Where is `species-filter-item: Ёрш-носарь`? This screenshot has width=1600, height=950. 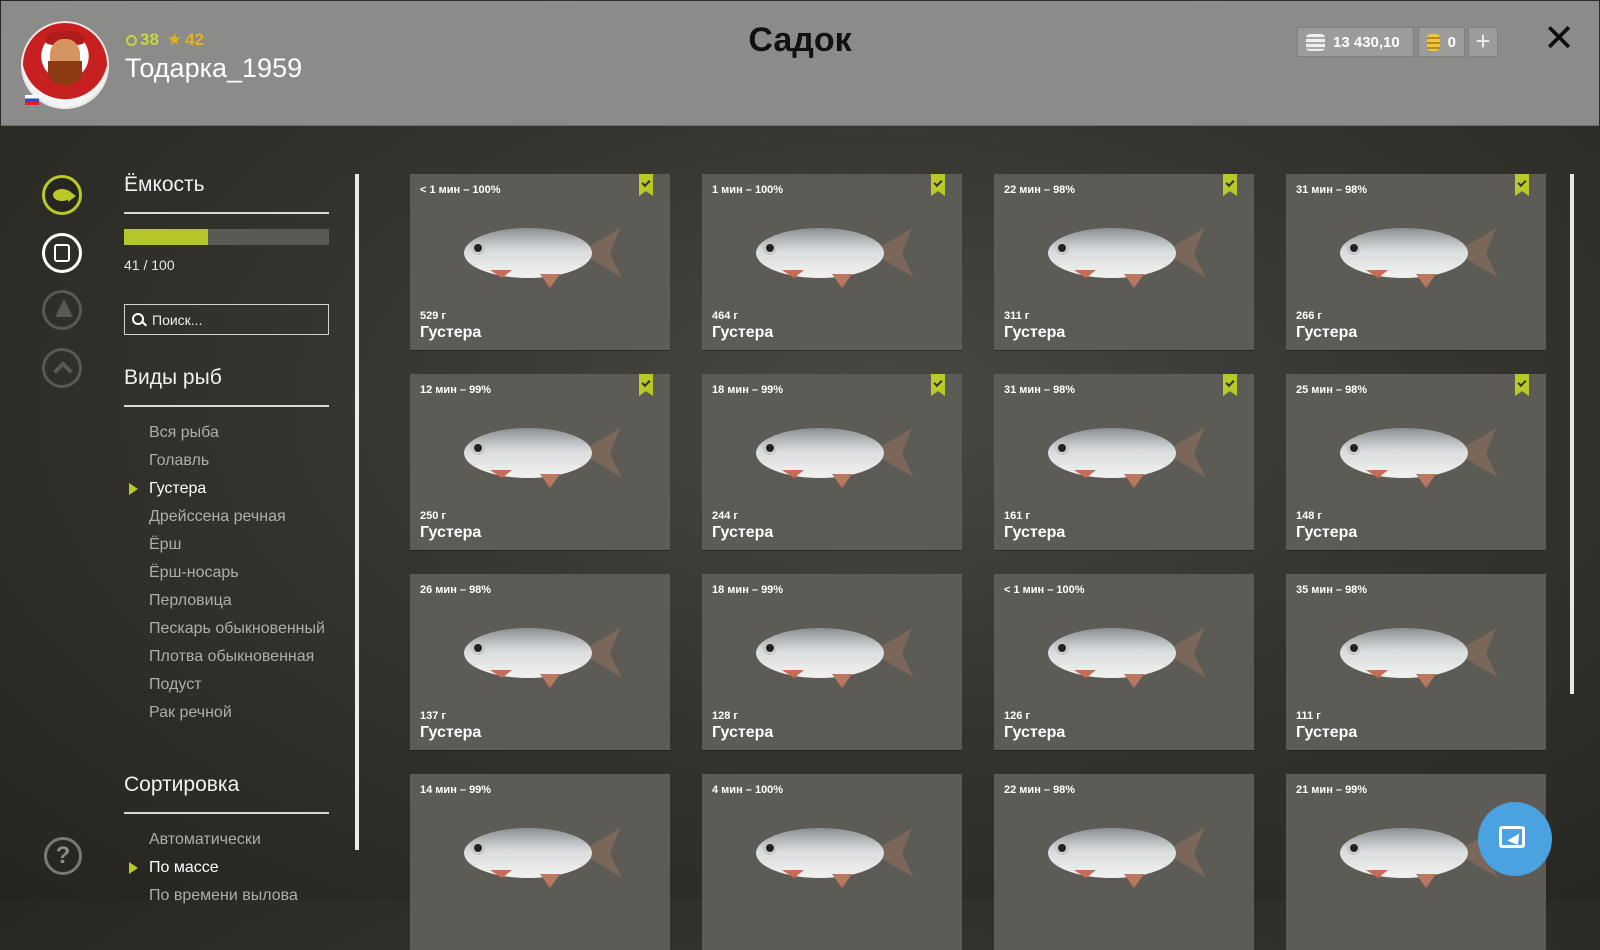 species-filter-item: Ёрш-носарь is located at coordinates (239, 572).